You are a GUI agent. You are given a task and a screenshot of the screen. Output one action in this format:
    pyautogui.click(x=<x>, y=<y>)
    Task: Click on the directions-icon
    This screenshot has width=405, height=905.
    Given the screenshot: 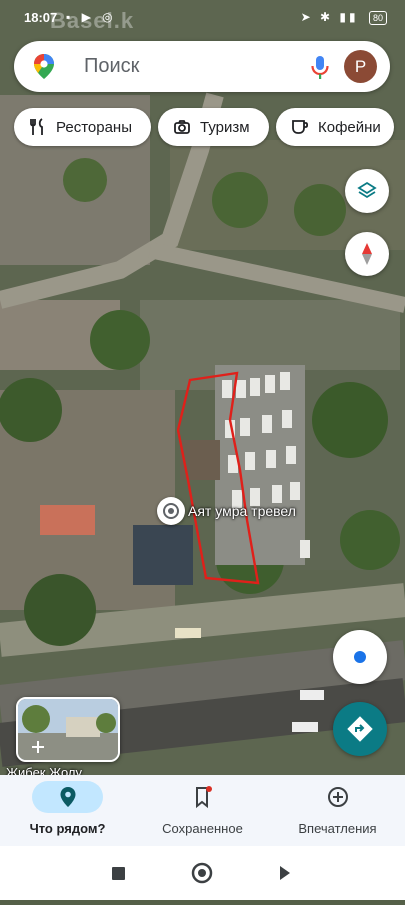 What is the action you would take?
    pyautogui.click(x=360, y=729)
    